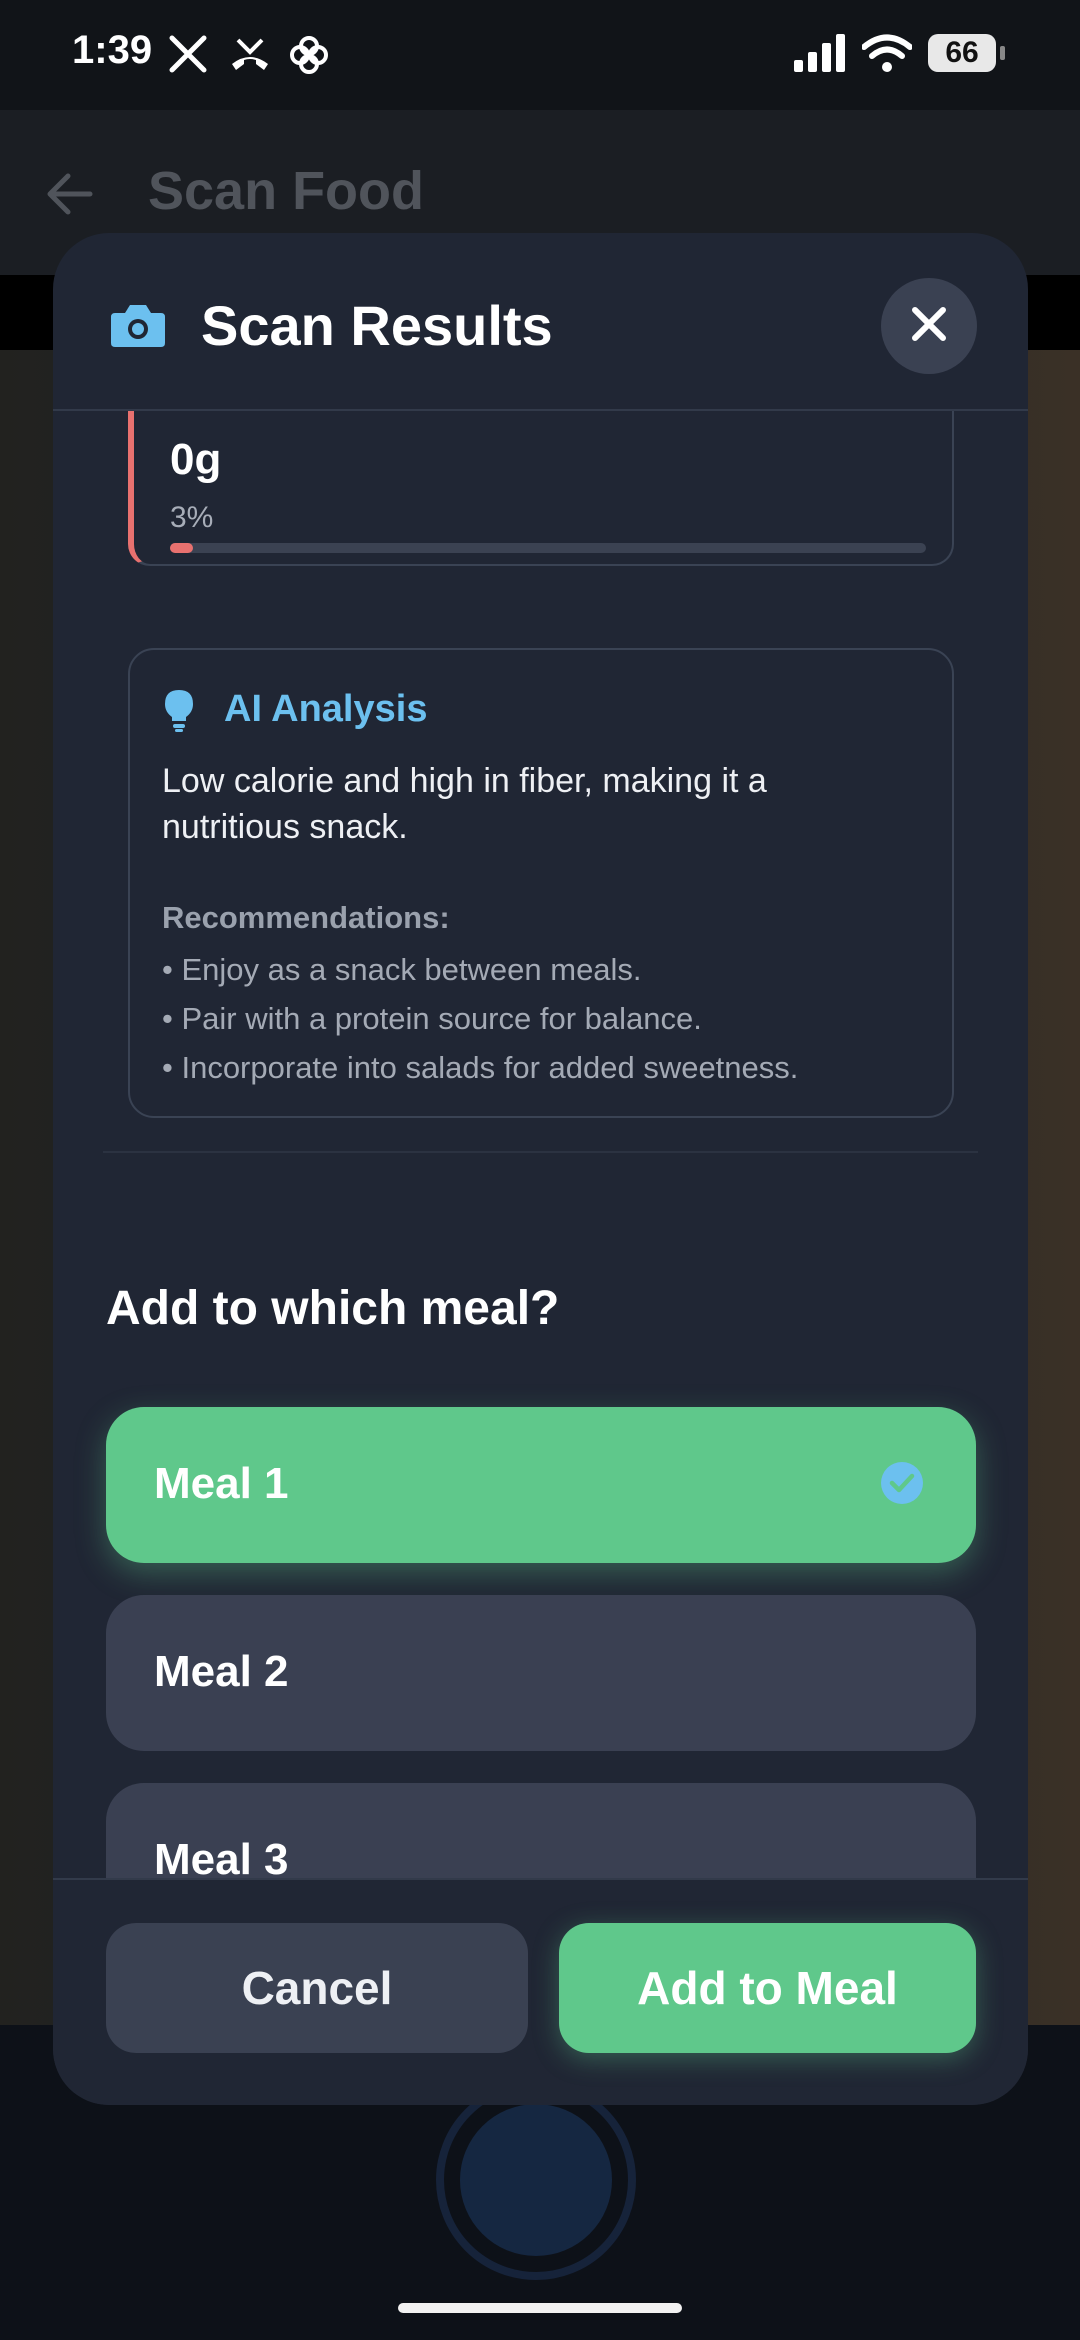 The image size is (1080, 2340). I want to click on close-icon, so click(929, 326).